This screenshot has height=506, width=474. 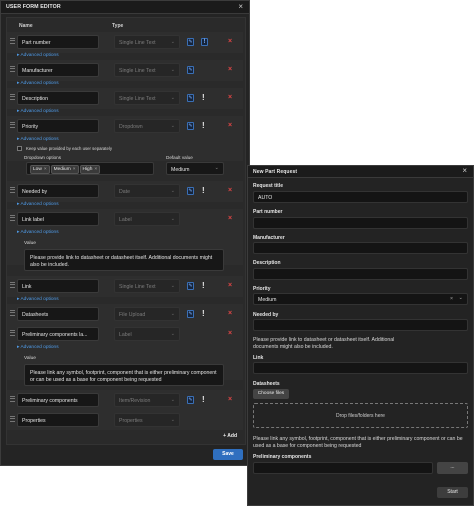 What do you see at coordinates (228, 454) in the screenshot?
I see `save-button: Save` at bounding box center [228, 454].